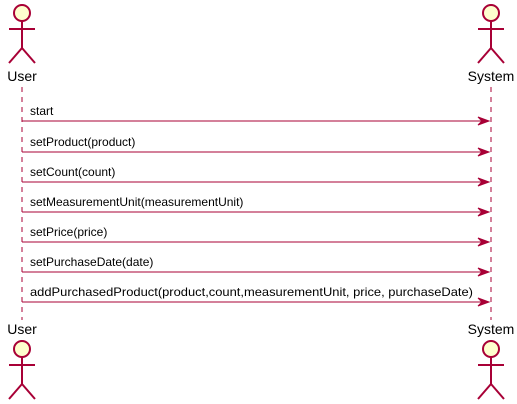  I want to click on message-label: setCount(count), so click(72, 172).